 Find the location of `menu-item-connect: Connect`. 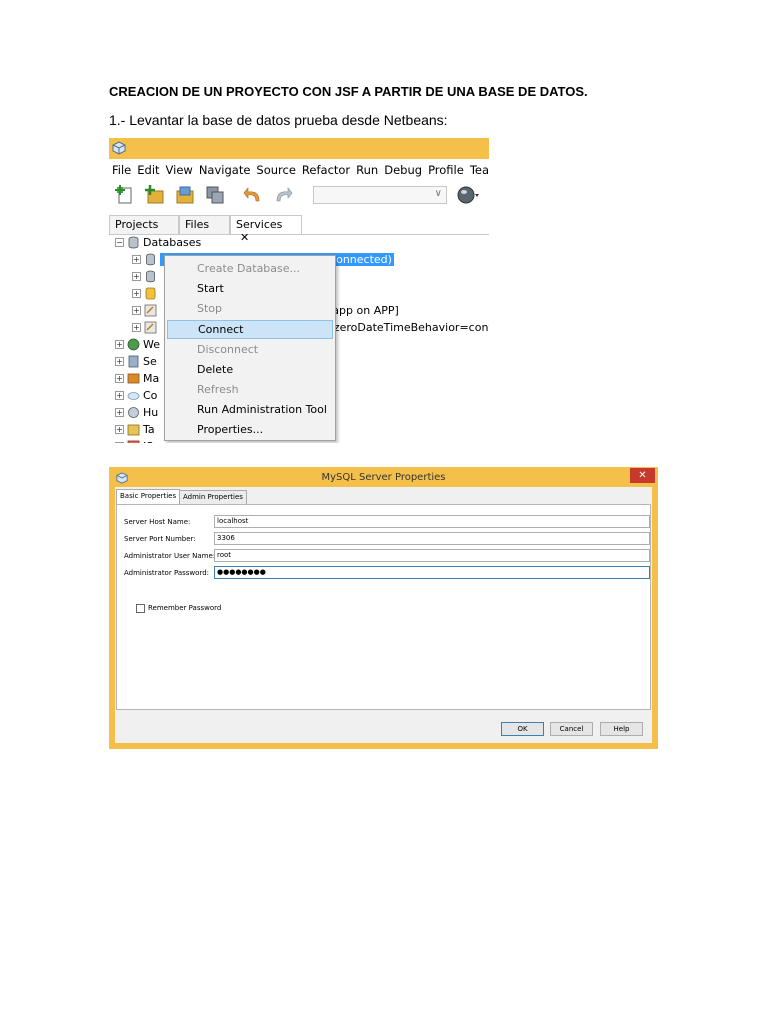

menu-item-connect: Connect is located at coordinates (250, 329).